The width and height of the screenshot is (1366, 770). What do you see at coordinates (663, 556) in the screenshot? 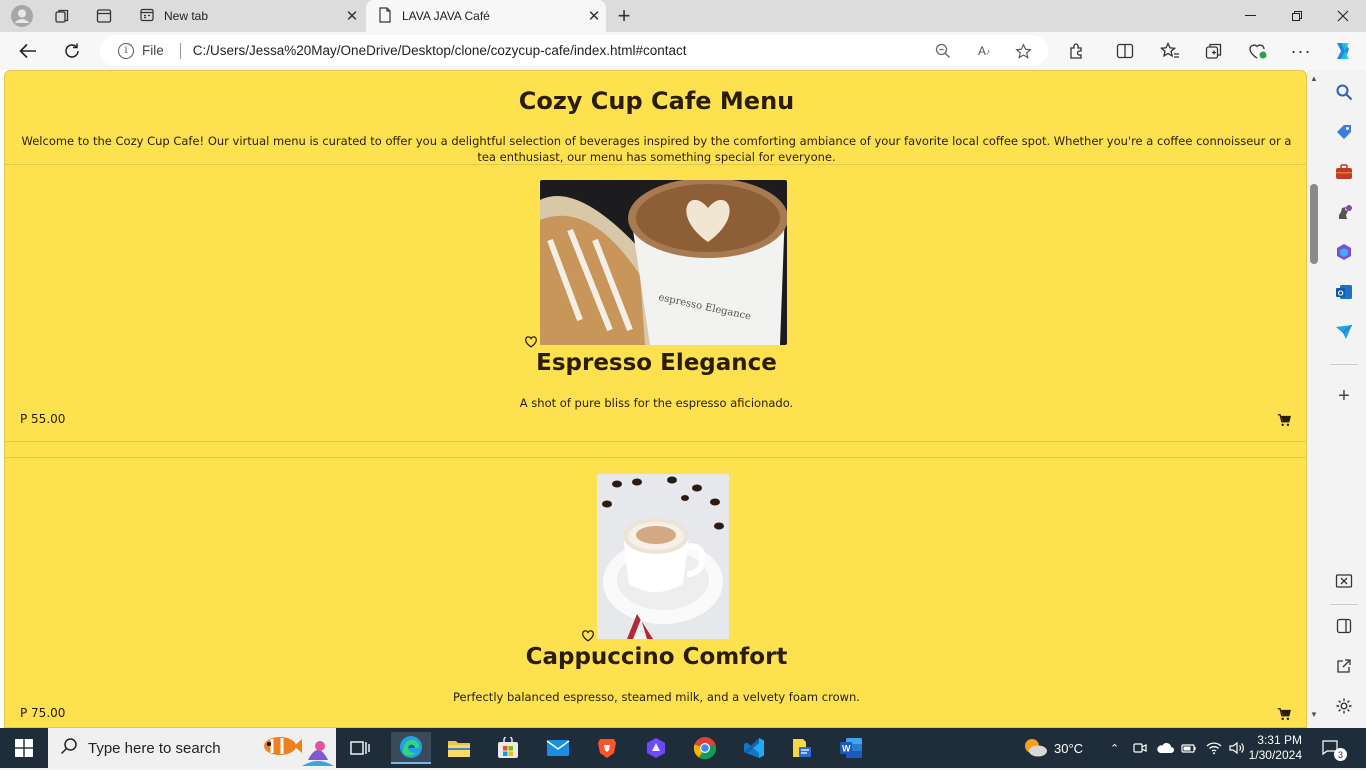
I see `cappuccino-comfort-image` at bounding box center [663, 556].